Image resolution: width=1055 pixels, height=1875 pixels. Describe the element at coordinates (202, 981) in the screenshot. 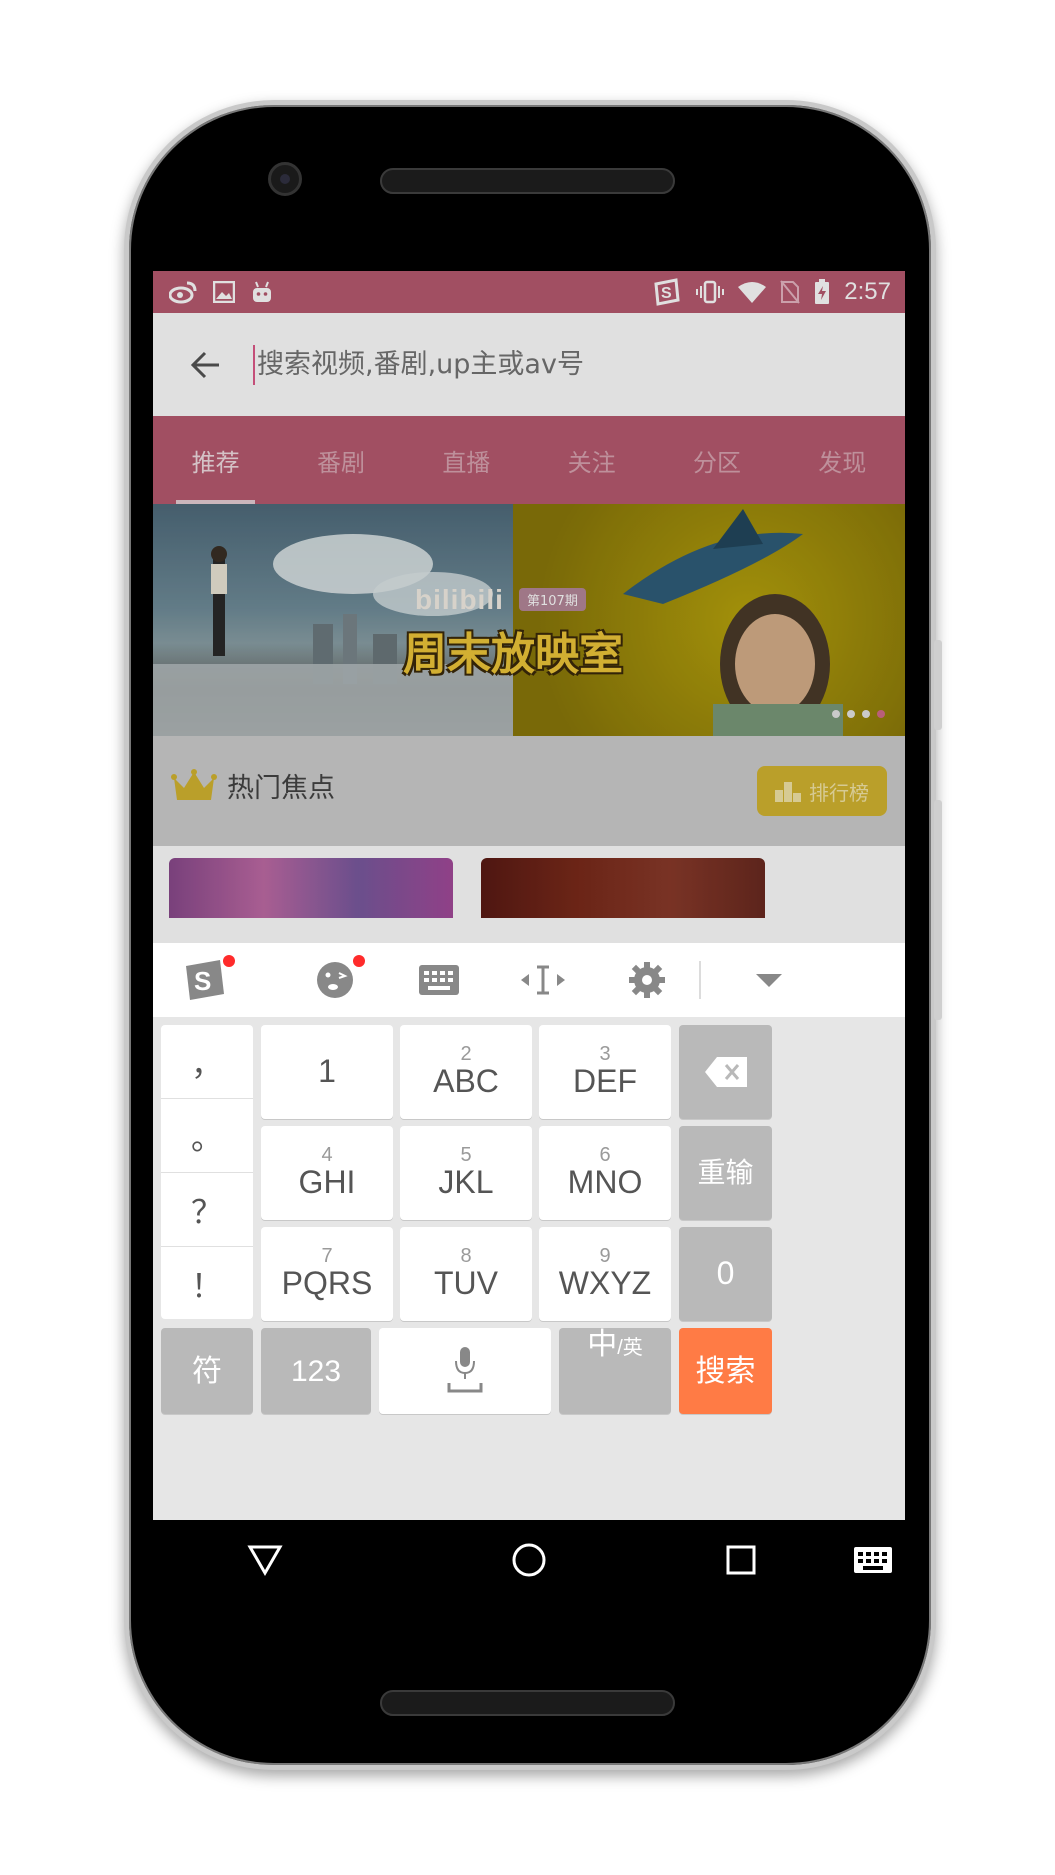

I see `svg-text: S` at that location.